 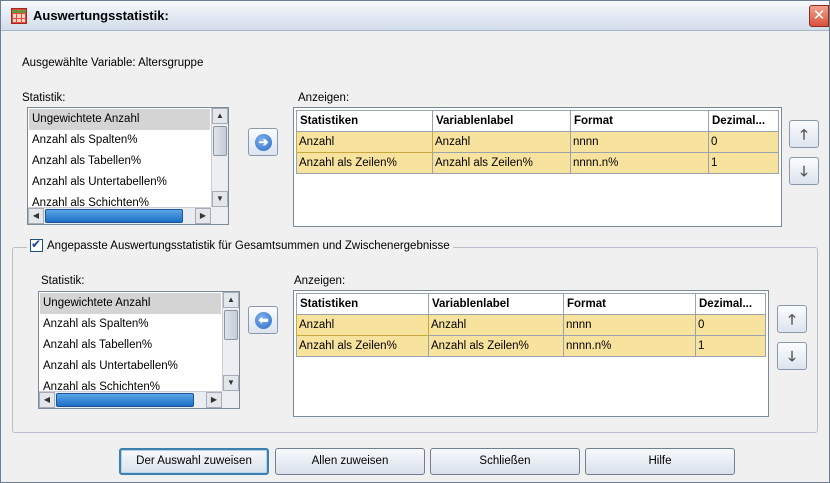 I want to click on title-bar: Auswertungsstatistik: ✕, so click(x=415, y=16).